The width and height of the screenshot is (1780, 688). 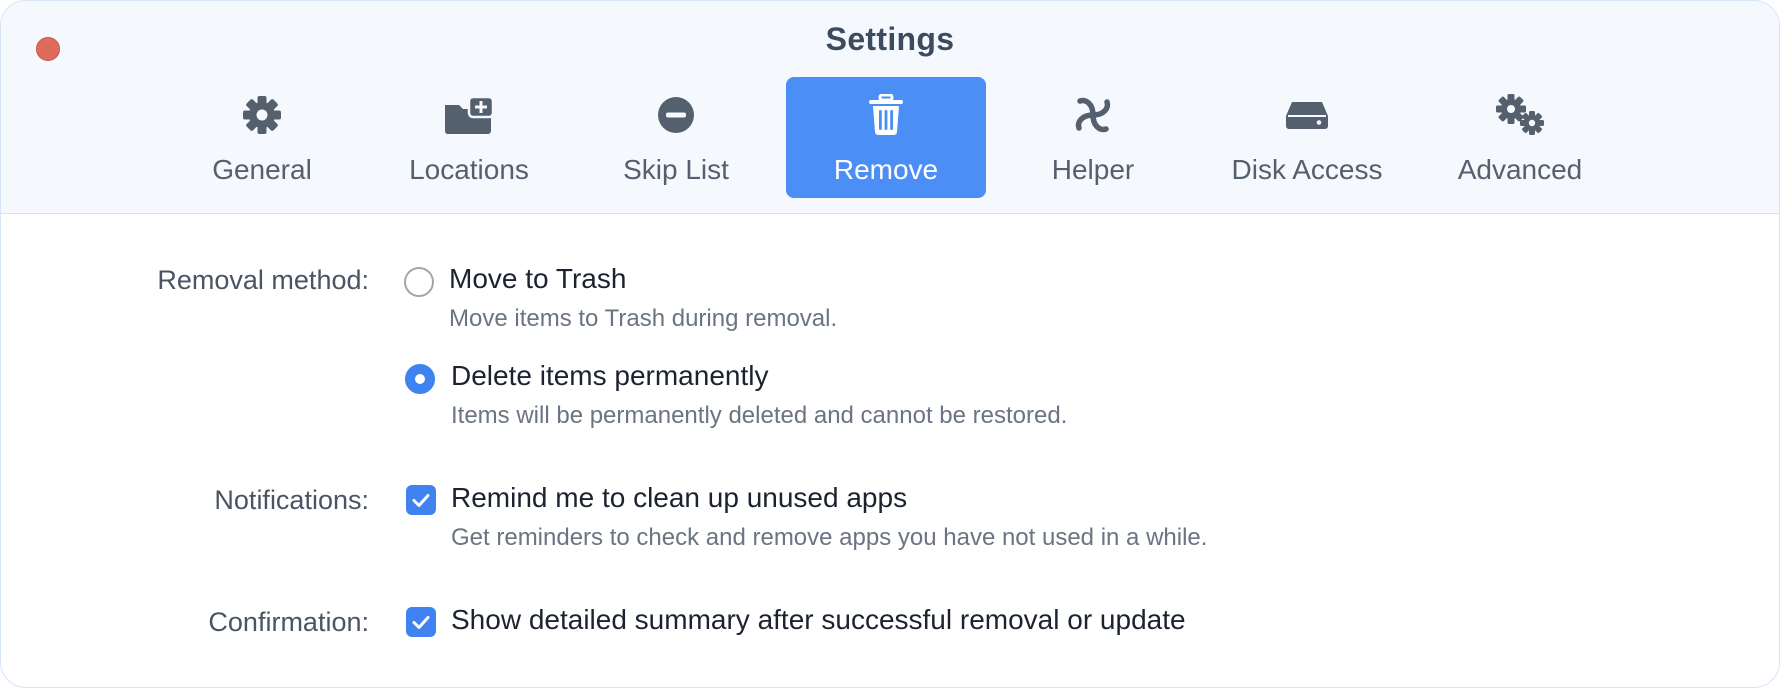 What do you see at coordinates (676, 169) in the screenshot?
I see `tab-label: Skip List` at bounding box center [676, 169].